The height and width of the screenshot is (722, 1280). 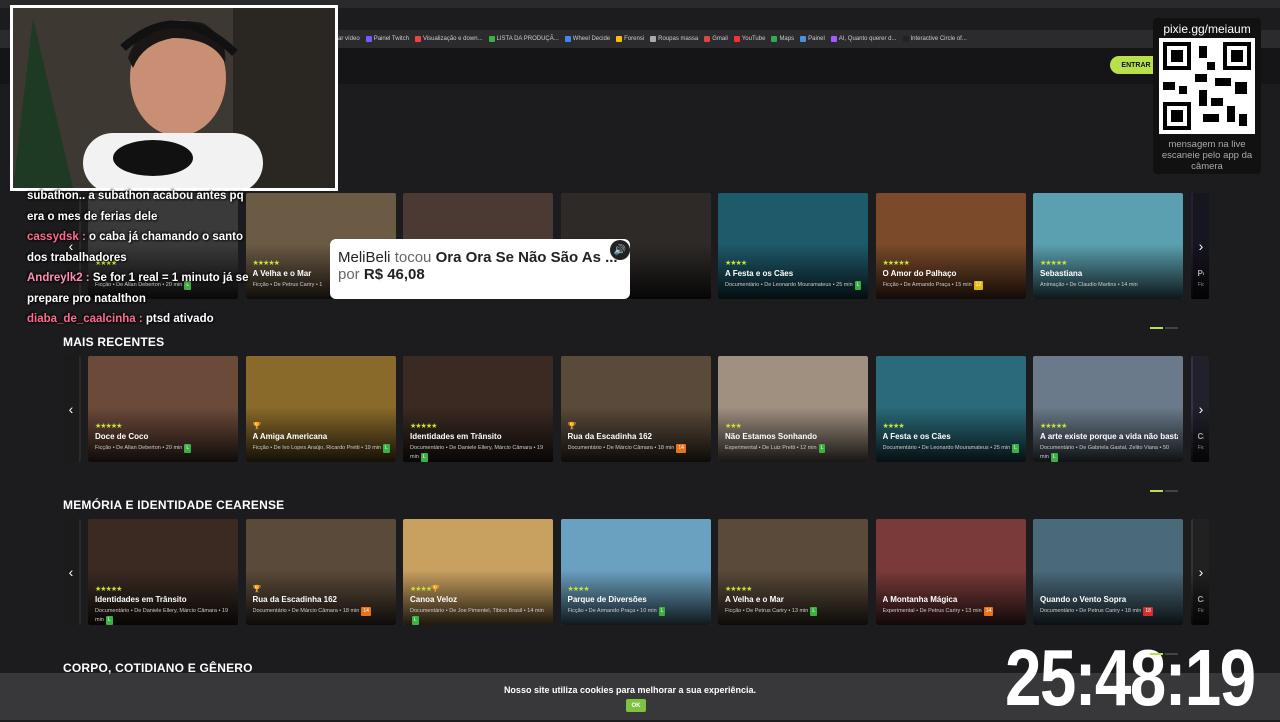 What do you see at coordinates (771, 436) in the screenshot?
I see `card-title: Não Estamos Sonhando` at bounding box center [771, 436].